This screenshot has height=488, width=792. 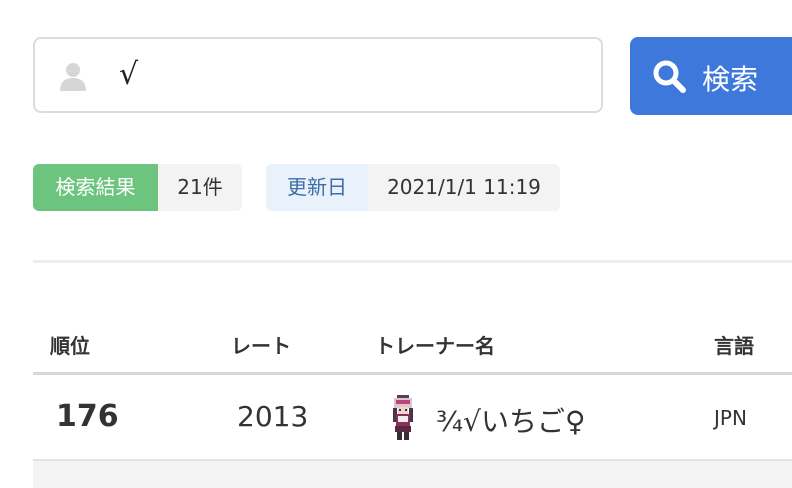 What do you see at coordinates (403, 417) in the screenshot?
I see `trainer-sprite-icon` at bounding box center [403, 417].